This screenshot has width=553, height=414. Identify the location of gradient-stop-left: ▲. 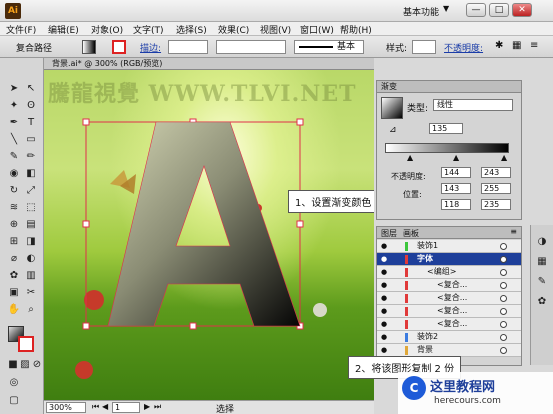
(410, 157).